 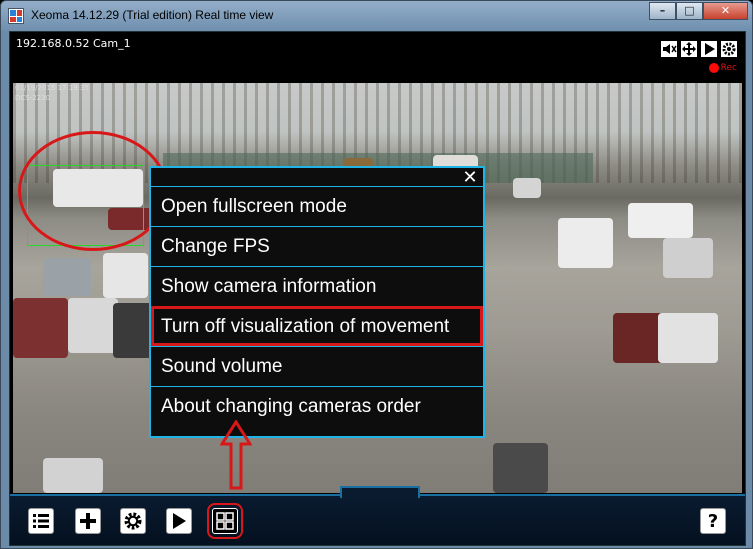 I want to click on camera-header: 192.168.0.52 Cam_1 Rec, so click(x=377, y=57).